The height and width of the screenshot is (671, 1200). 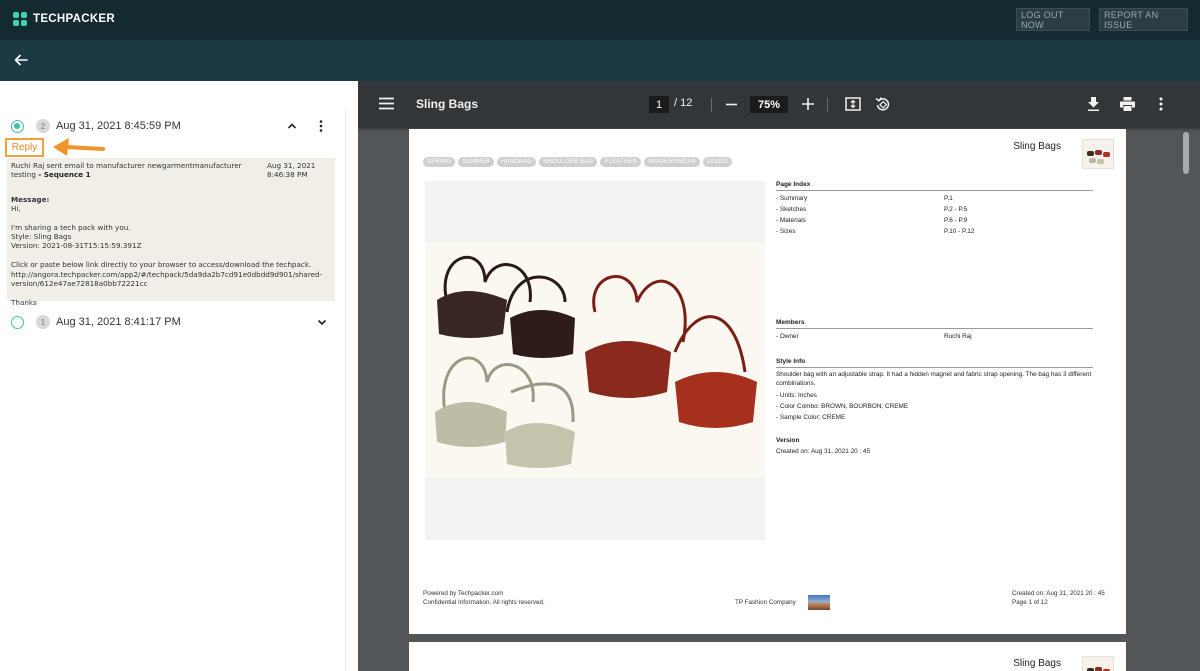 I want to click on tag: SHOULDER BAG, so click(x=568, y=162).